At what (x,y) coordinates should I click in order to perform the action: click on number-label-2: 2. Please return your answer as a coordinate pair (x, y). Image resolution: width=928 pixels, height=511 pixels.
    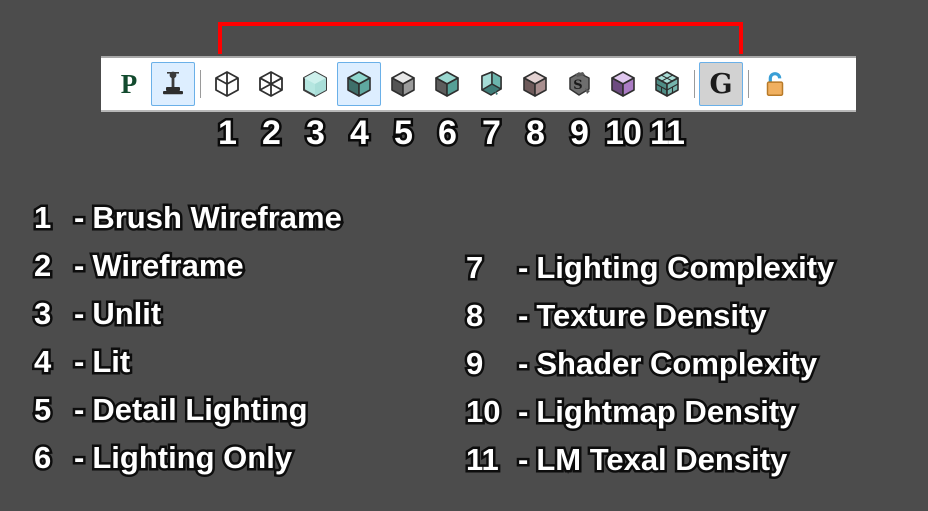
    Looking at the image, I should click on (272, 133).